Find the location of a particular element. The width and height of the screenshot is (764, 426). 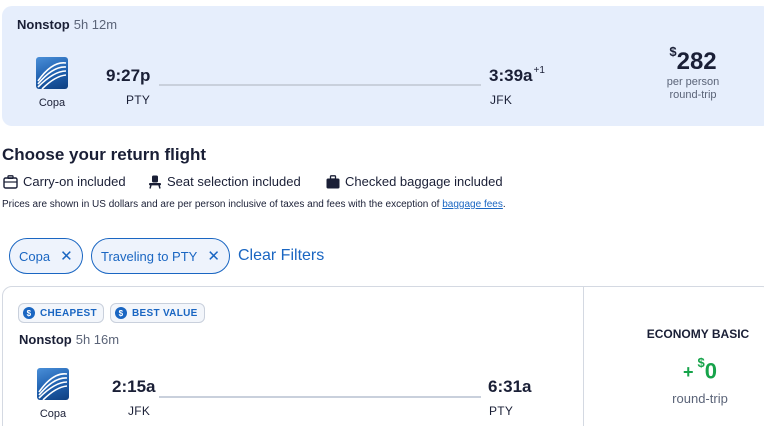

fare-amount: 0 is located at coordinates (710, 371).